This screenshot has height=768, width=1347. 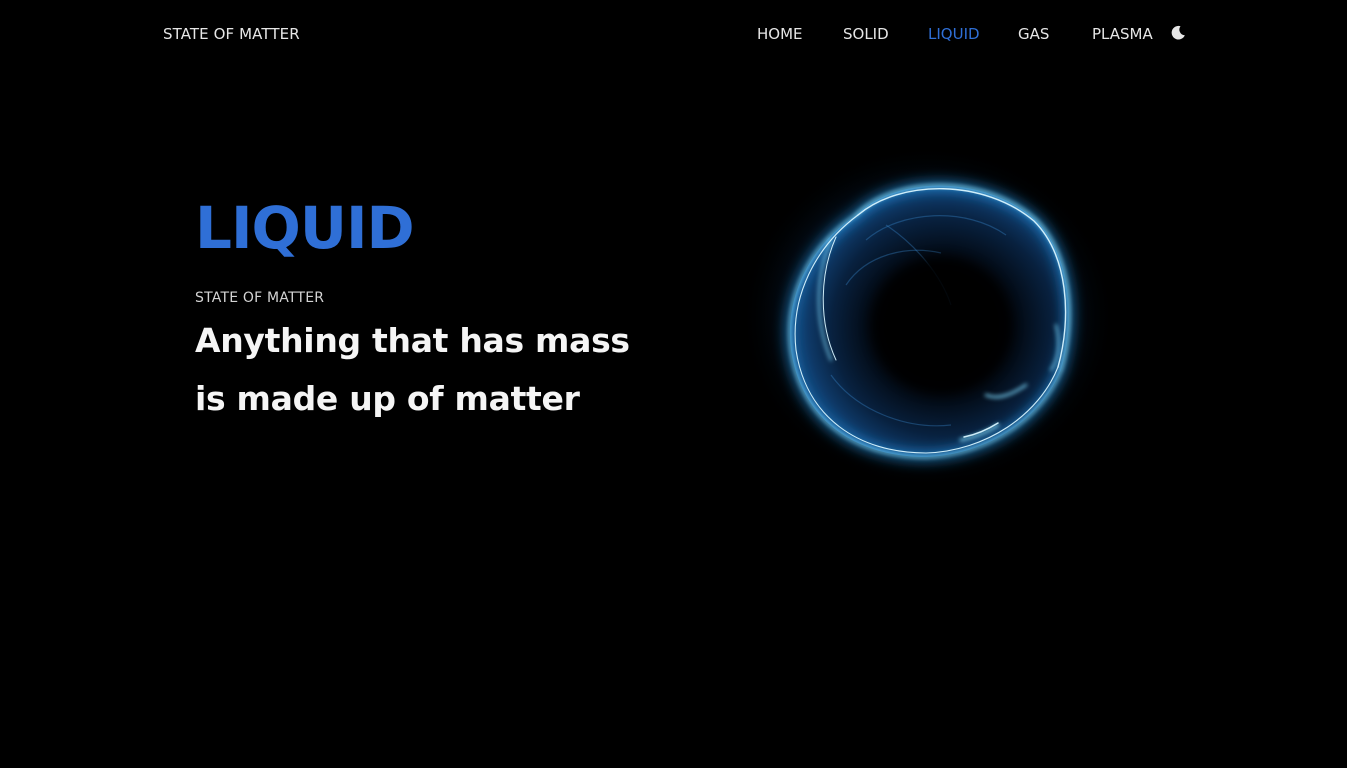 I want to click on nav-solid-link: SOLID, so click(x=866, y=34).